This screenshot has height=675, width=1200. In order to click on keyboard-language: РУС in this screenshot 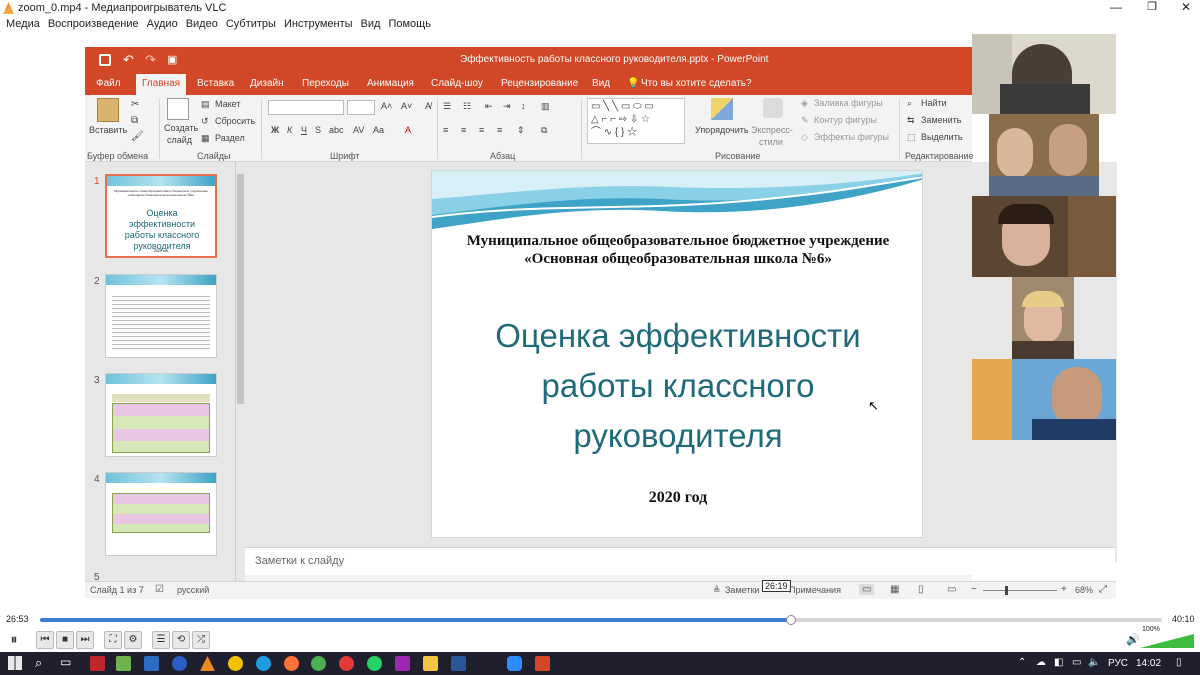, I will do `click(1118, 663)`.